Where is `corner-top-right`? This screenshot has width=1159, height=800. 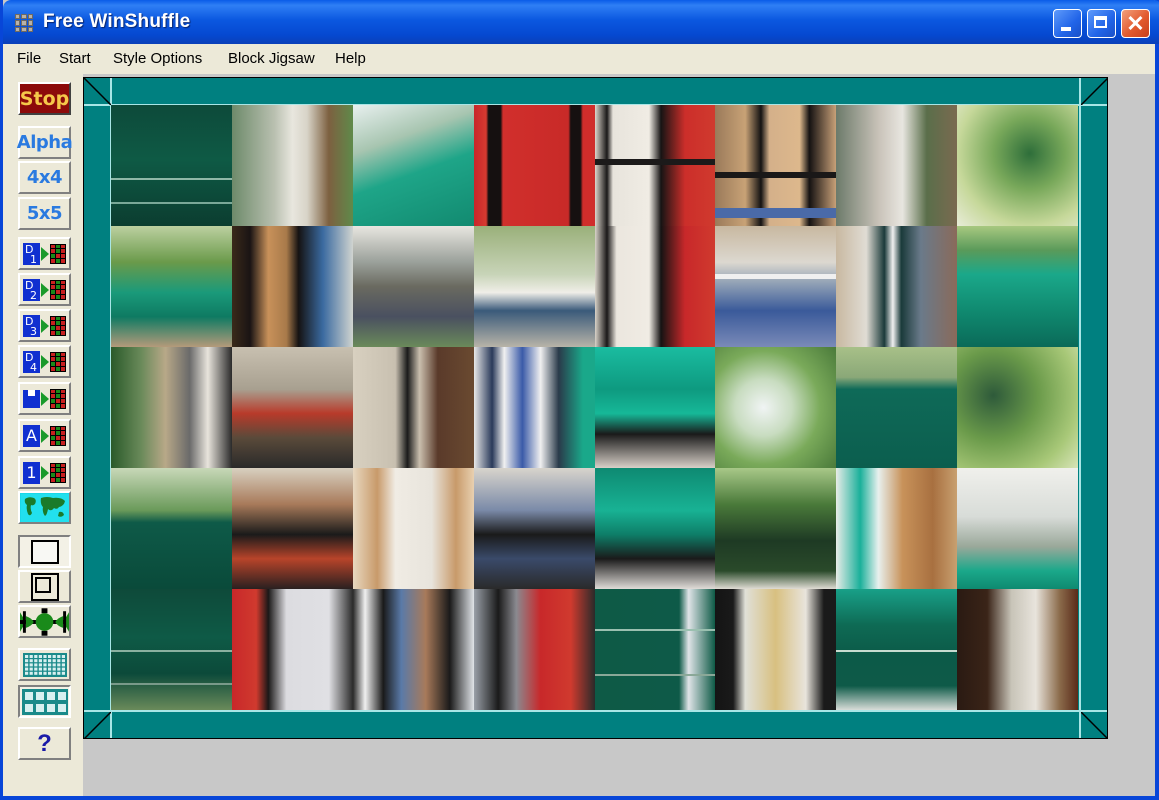
corner-top-right is located at coordinates (1094, 91).